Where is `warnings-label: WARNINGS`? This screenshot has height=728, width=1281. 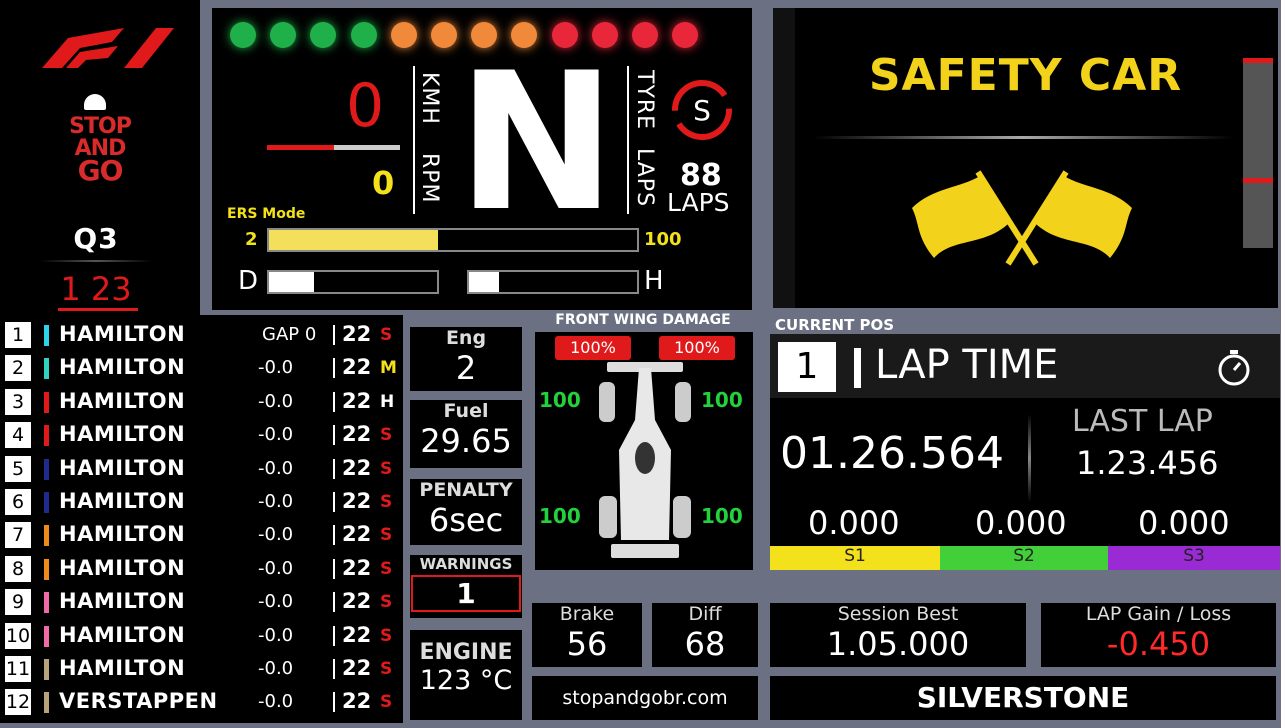
warnings-label: WARNINGS is located at coordinates (466, 564).